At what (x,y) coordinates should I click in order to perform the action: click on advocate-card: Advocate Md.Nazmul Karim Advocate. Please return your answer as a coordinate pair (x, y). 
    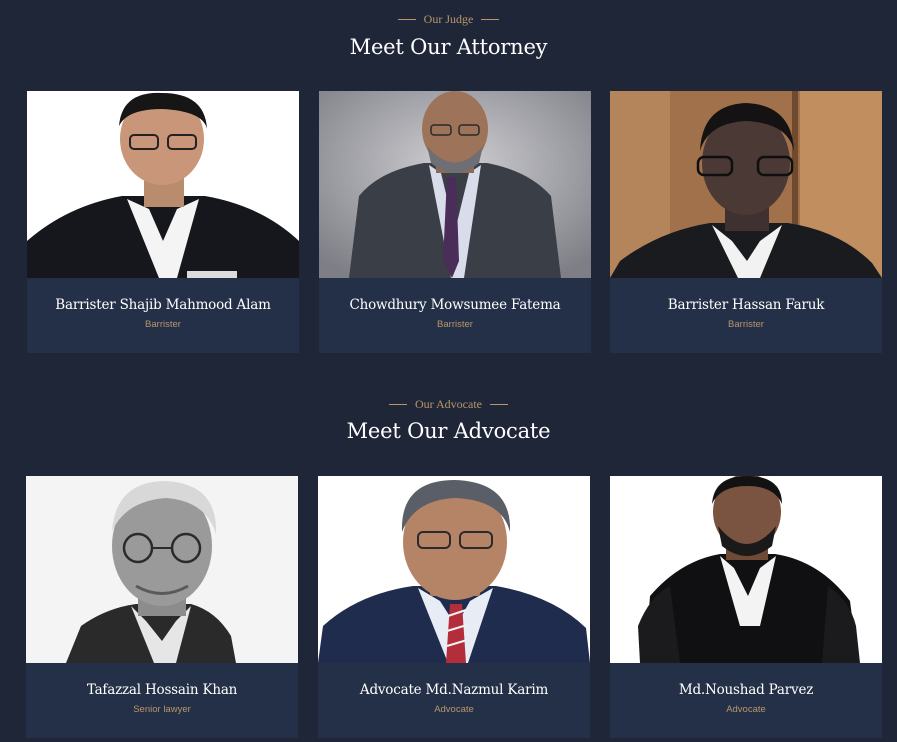
    Looking at the image, I should click on (454, 607).